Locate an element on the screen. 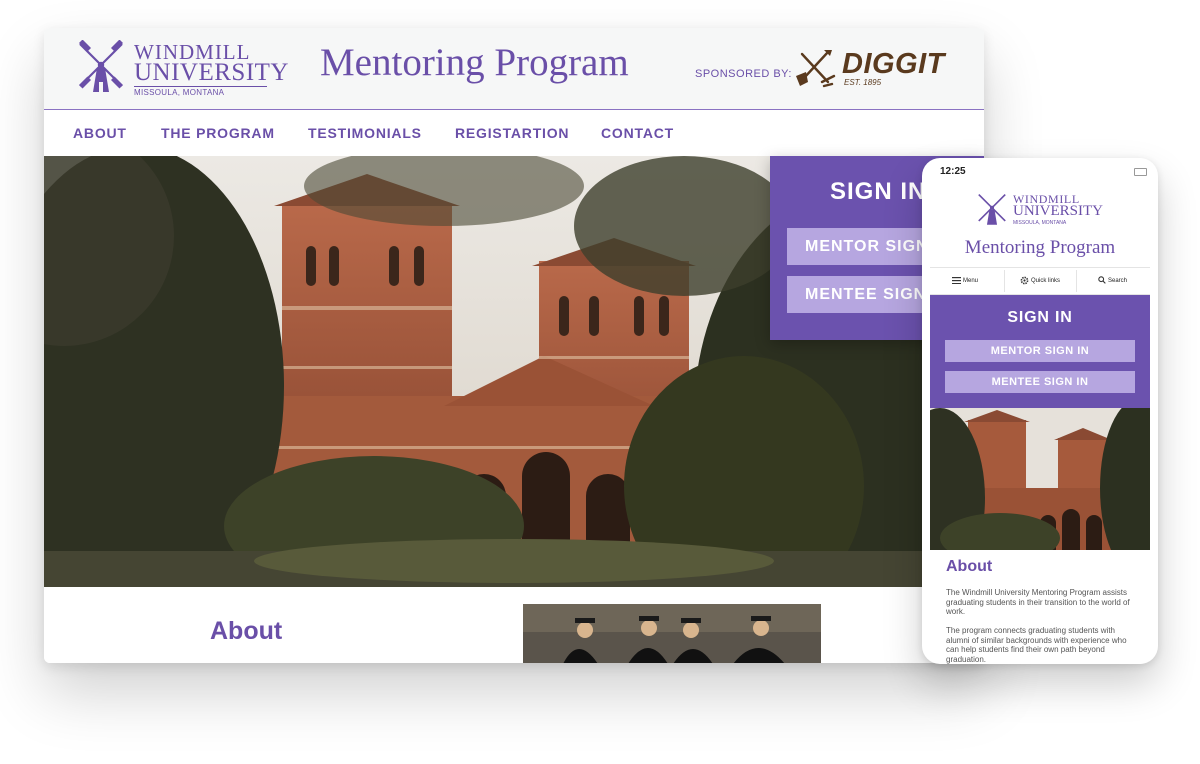 The height and width of the screenshot is (764, 1200). mobile-logo-line2: UNIVERSITY is located at coordinates (1058, 211).